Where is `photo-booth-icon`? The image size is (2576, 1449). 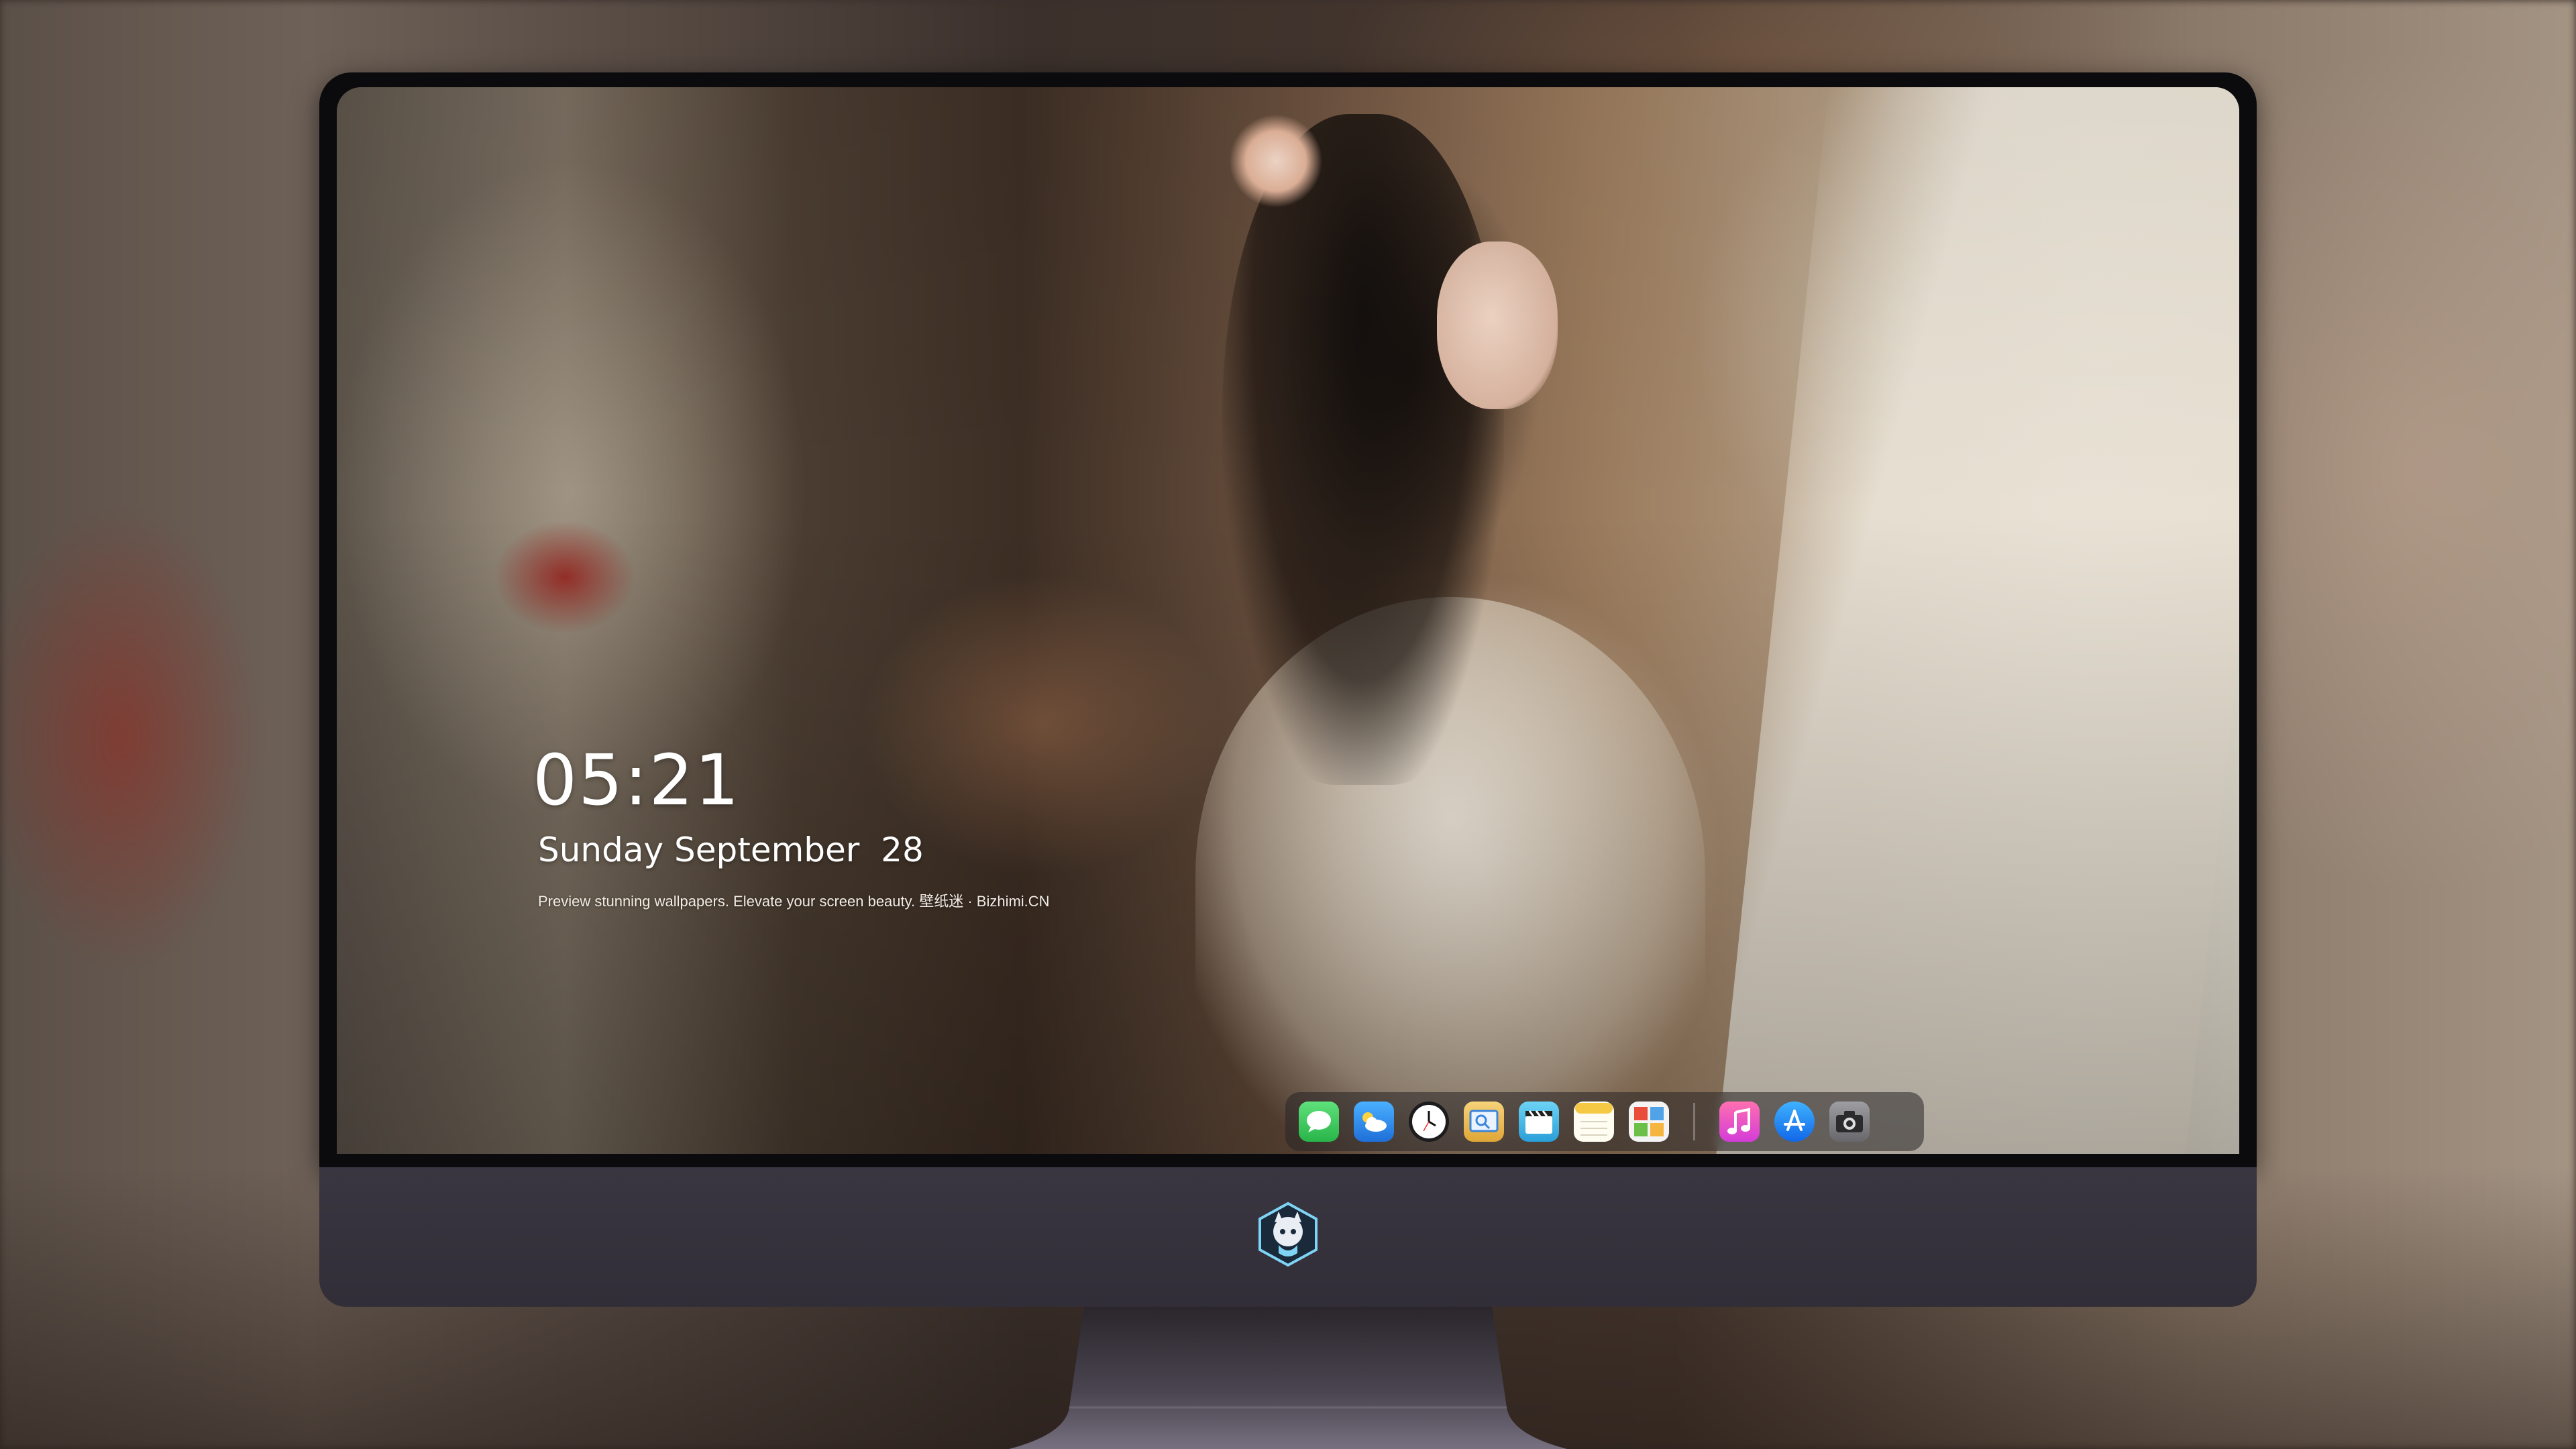 photo-booth-icon is located at coordinates (1649, 1122).